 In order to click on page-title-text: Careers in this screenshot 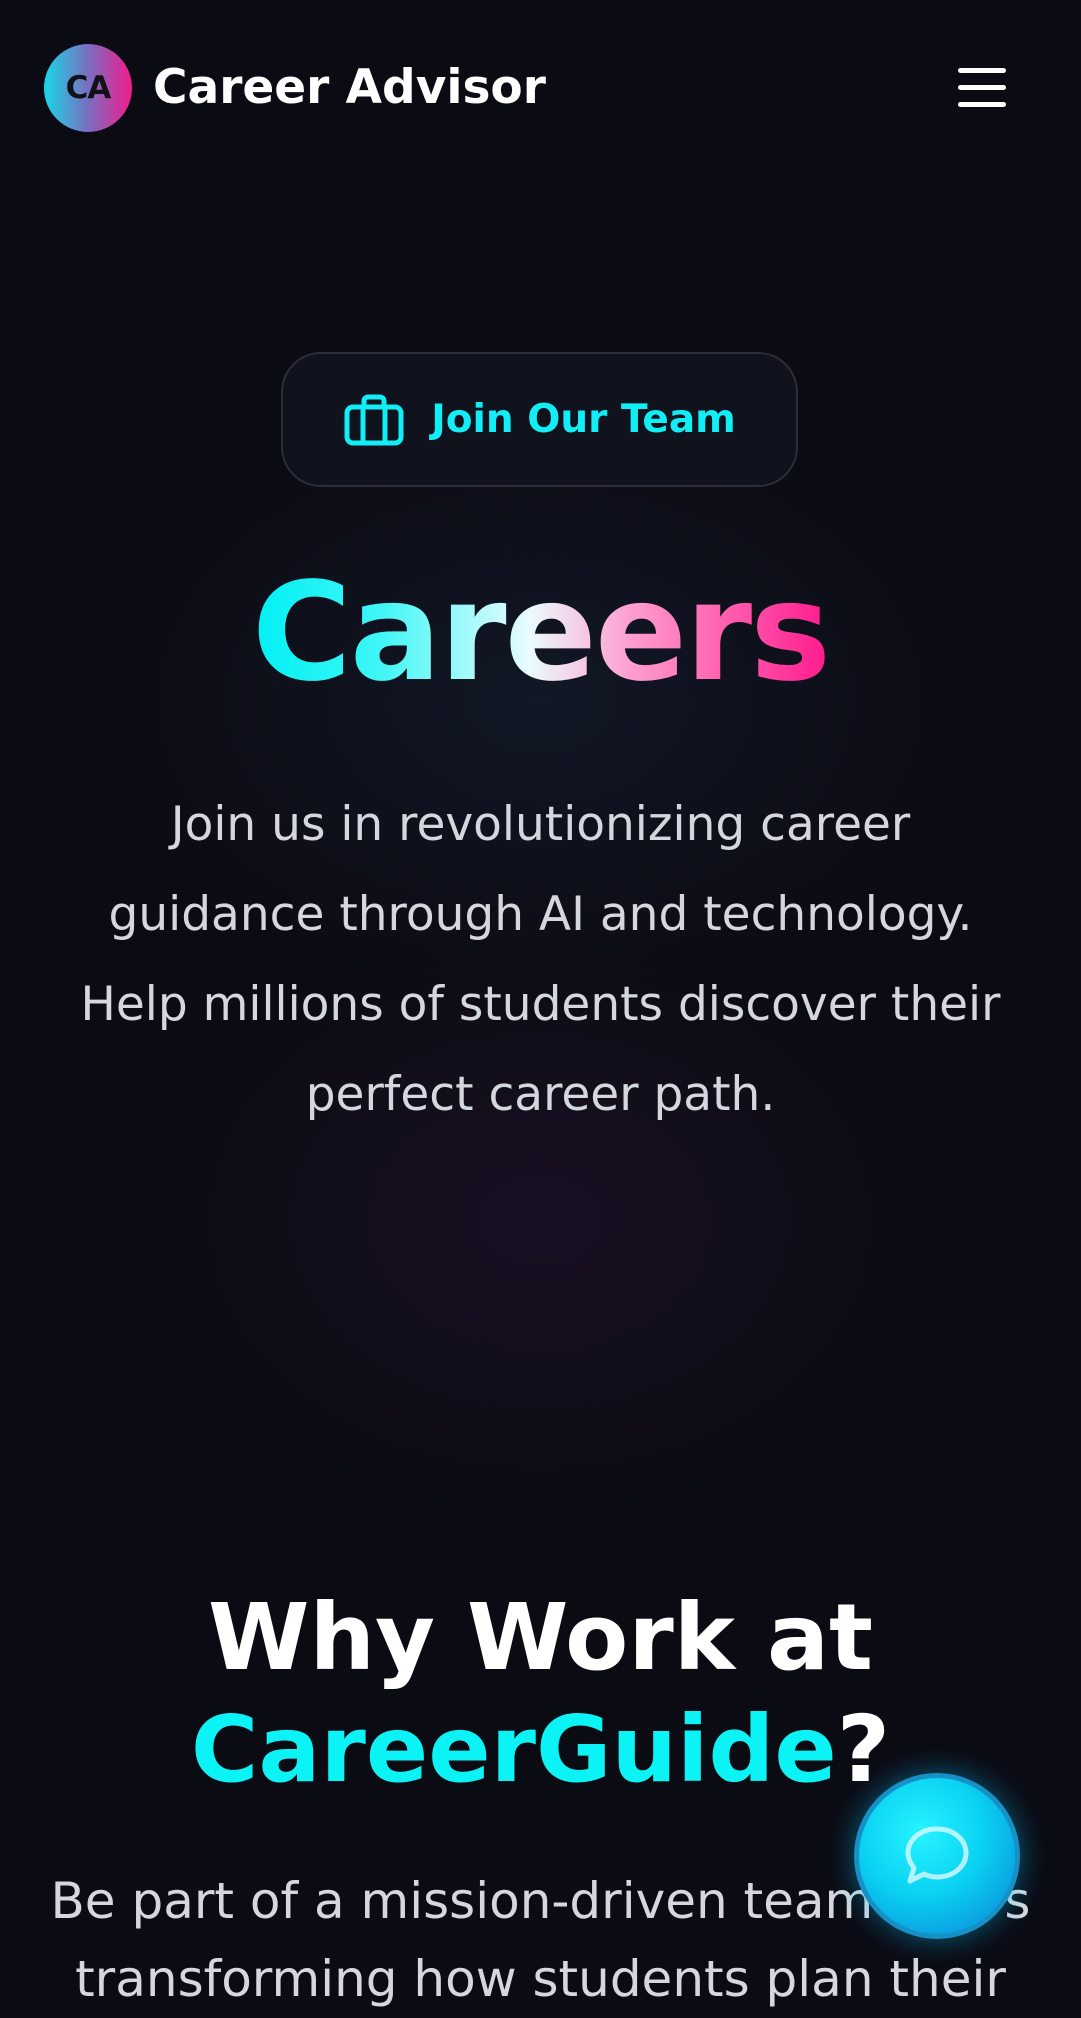, I will do `click(541, 633)`.